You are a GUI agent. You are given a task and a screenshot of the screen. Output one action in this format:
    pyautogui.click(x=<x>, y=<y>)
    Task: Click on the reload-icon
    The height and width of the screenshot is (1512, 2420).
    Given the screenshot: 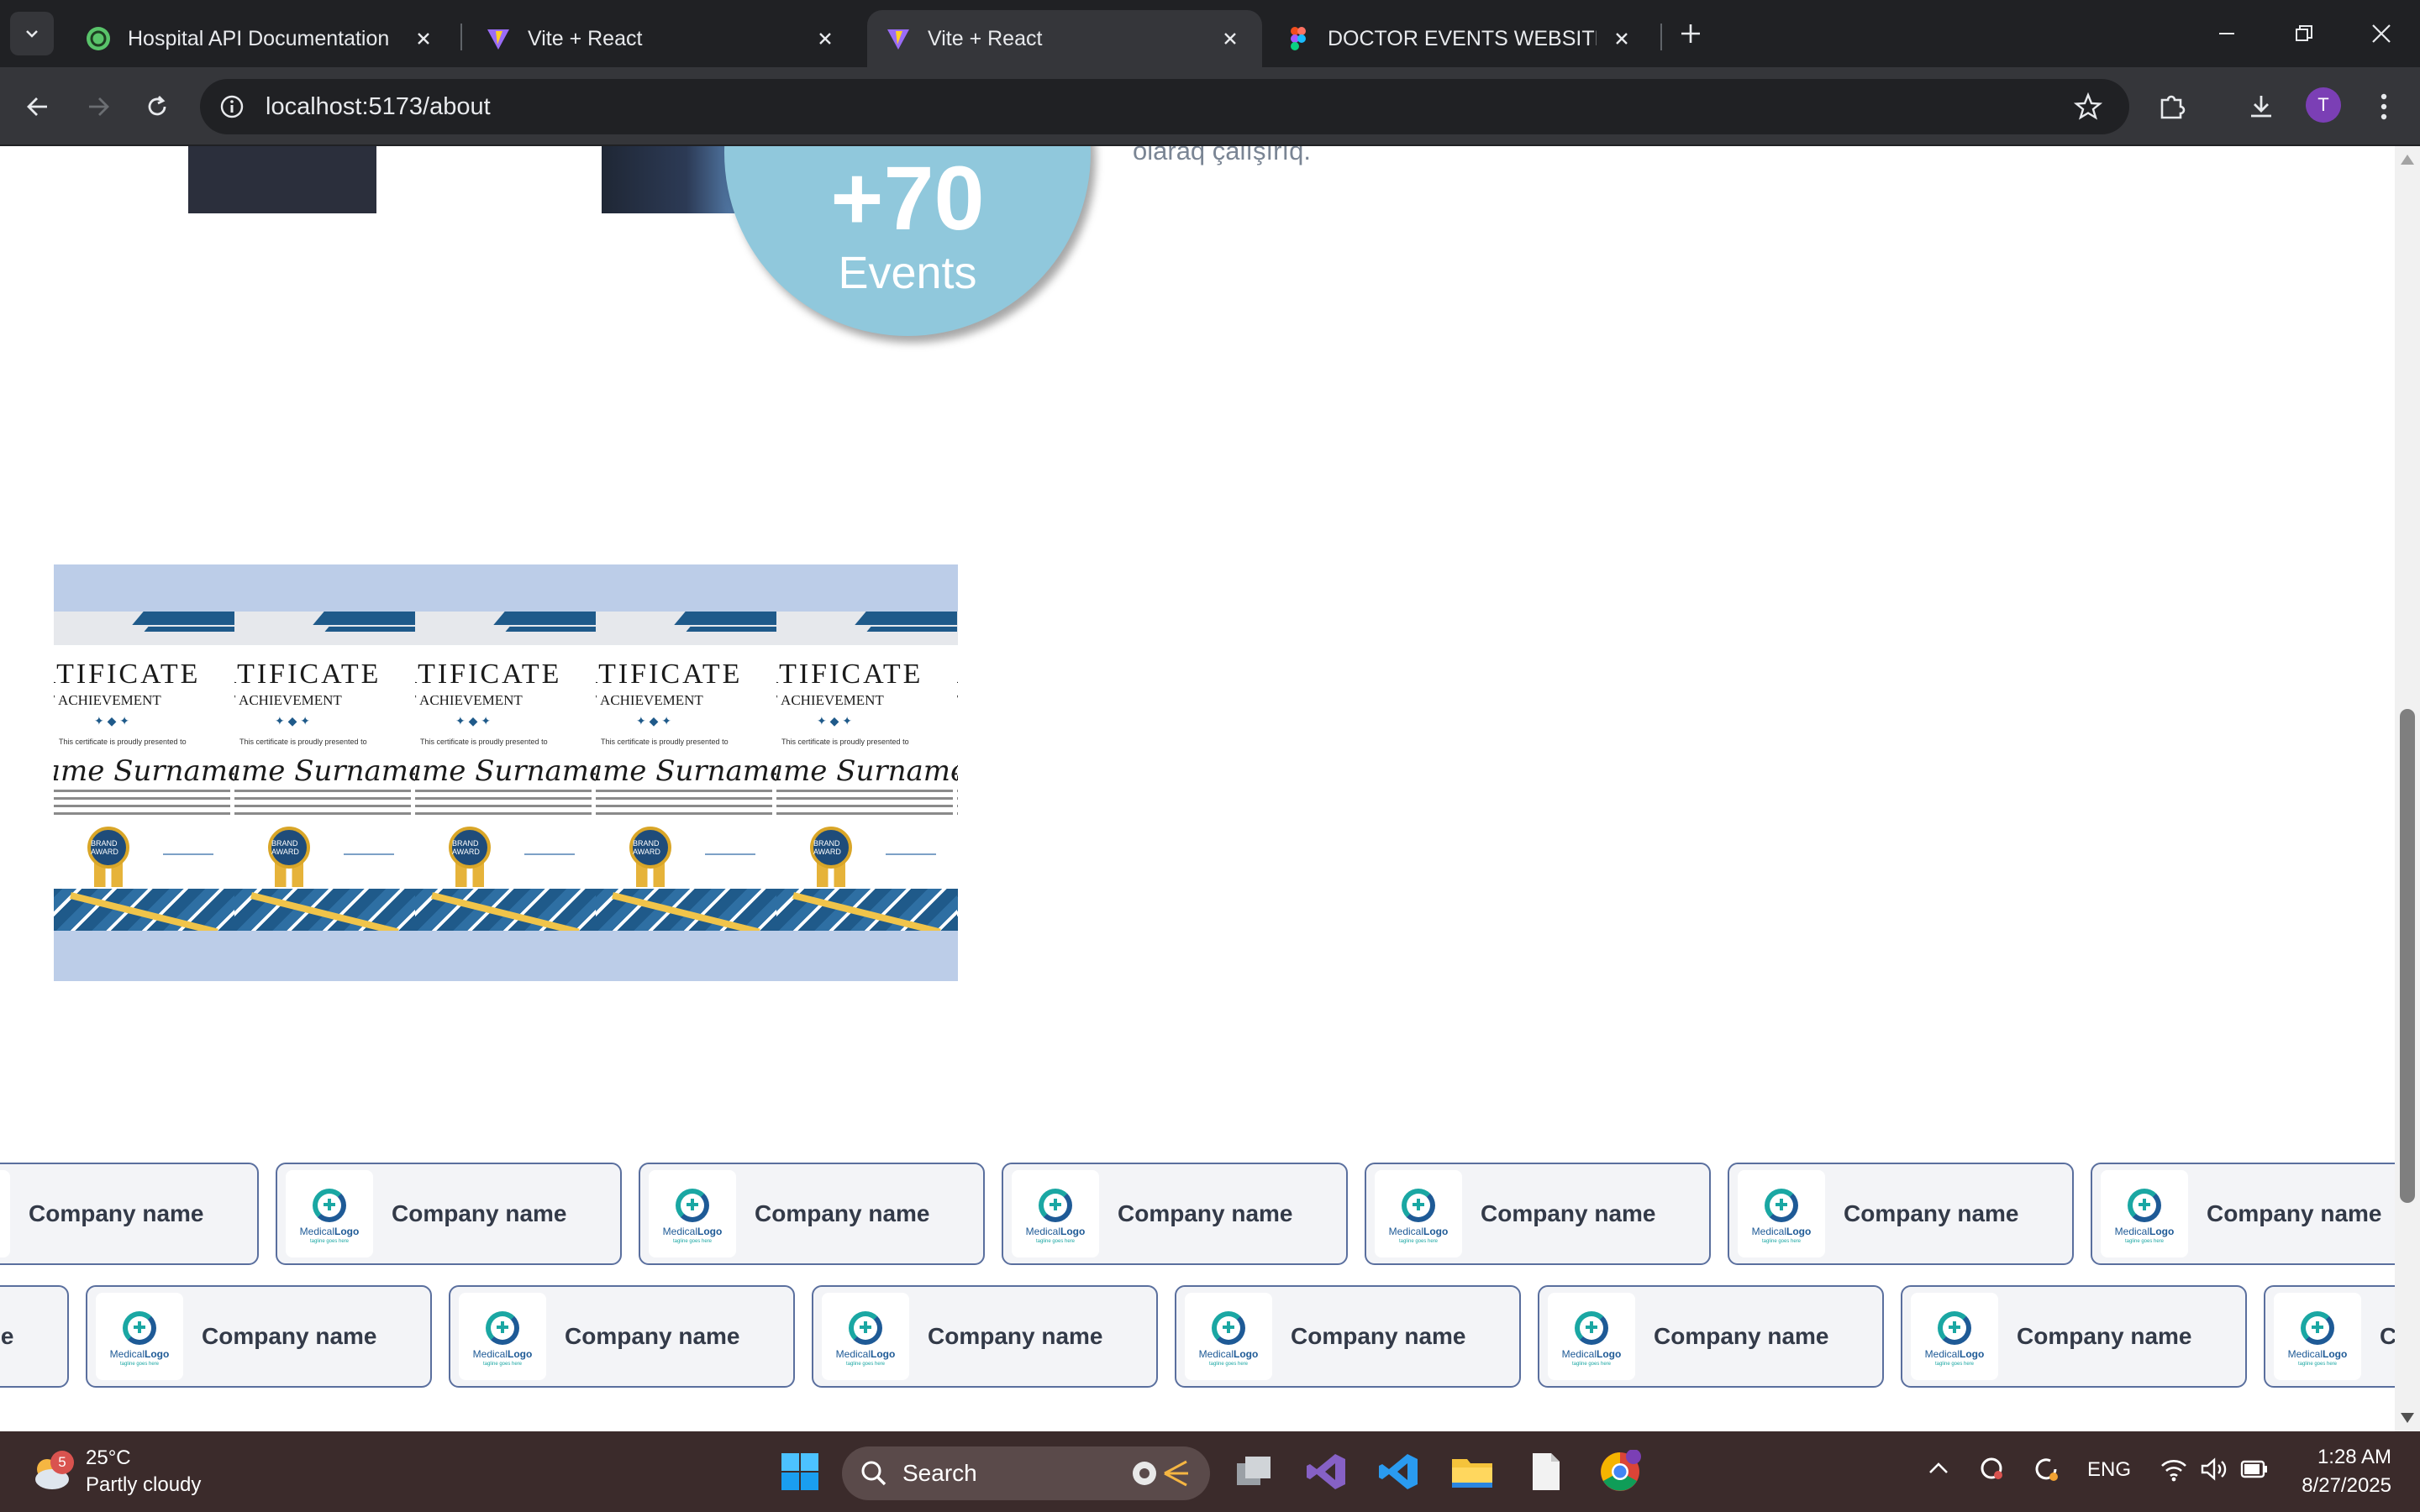 What is the action you would take?
    pyautogui.click(x=157, y=106)
    